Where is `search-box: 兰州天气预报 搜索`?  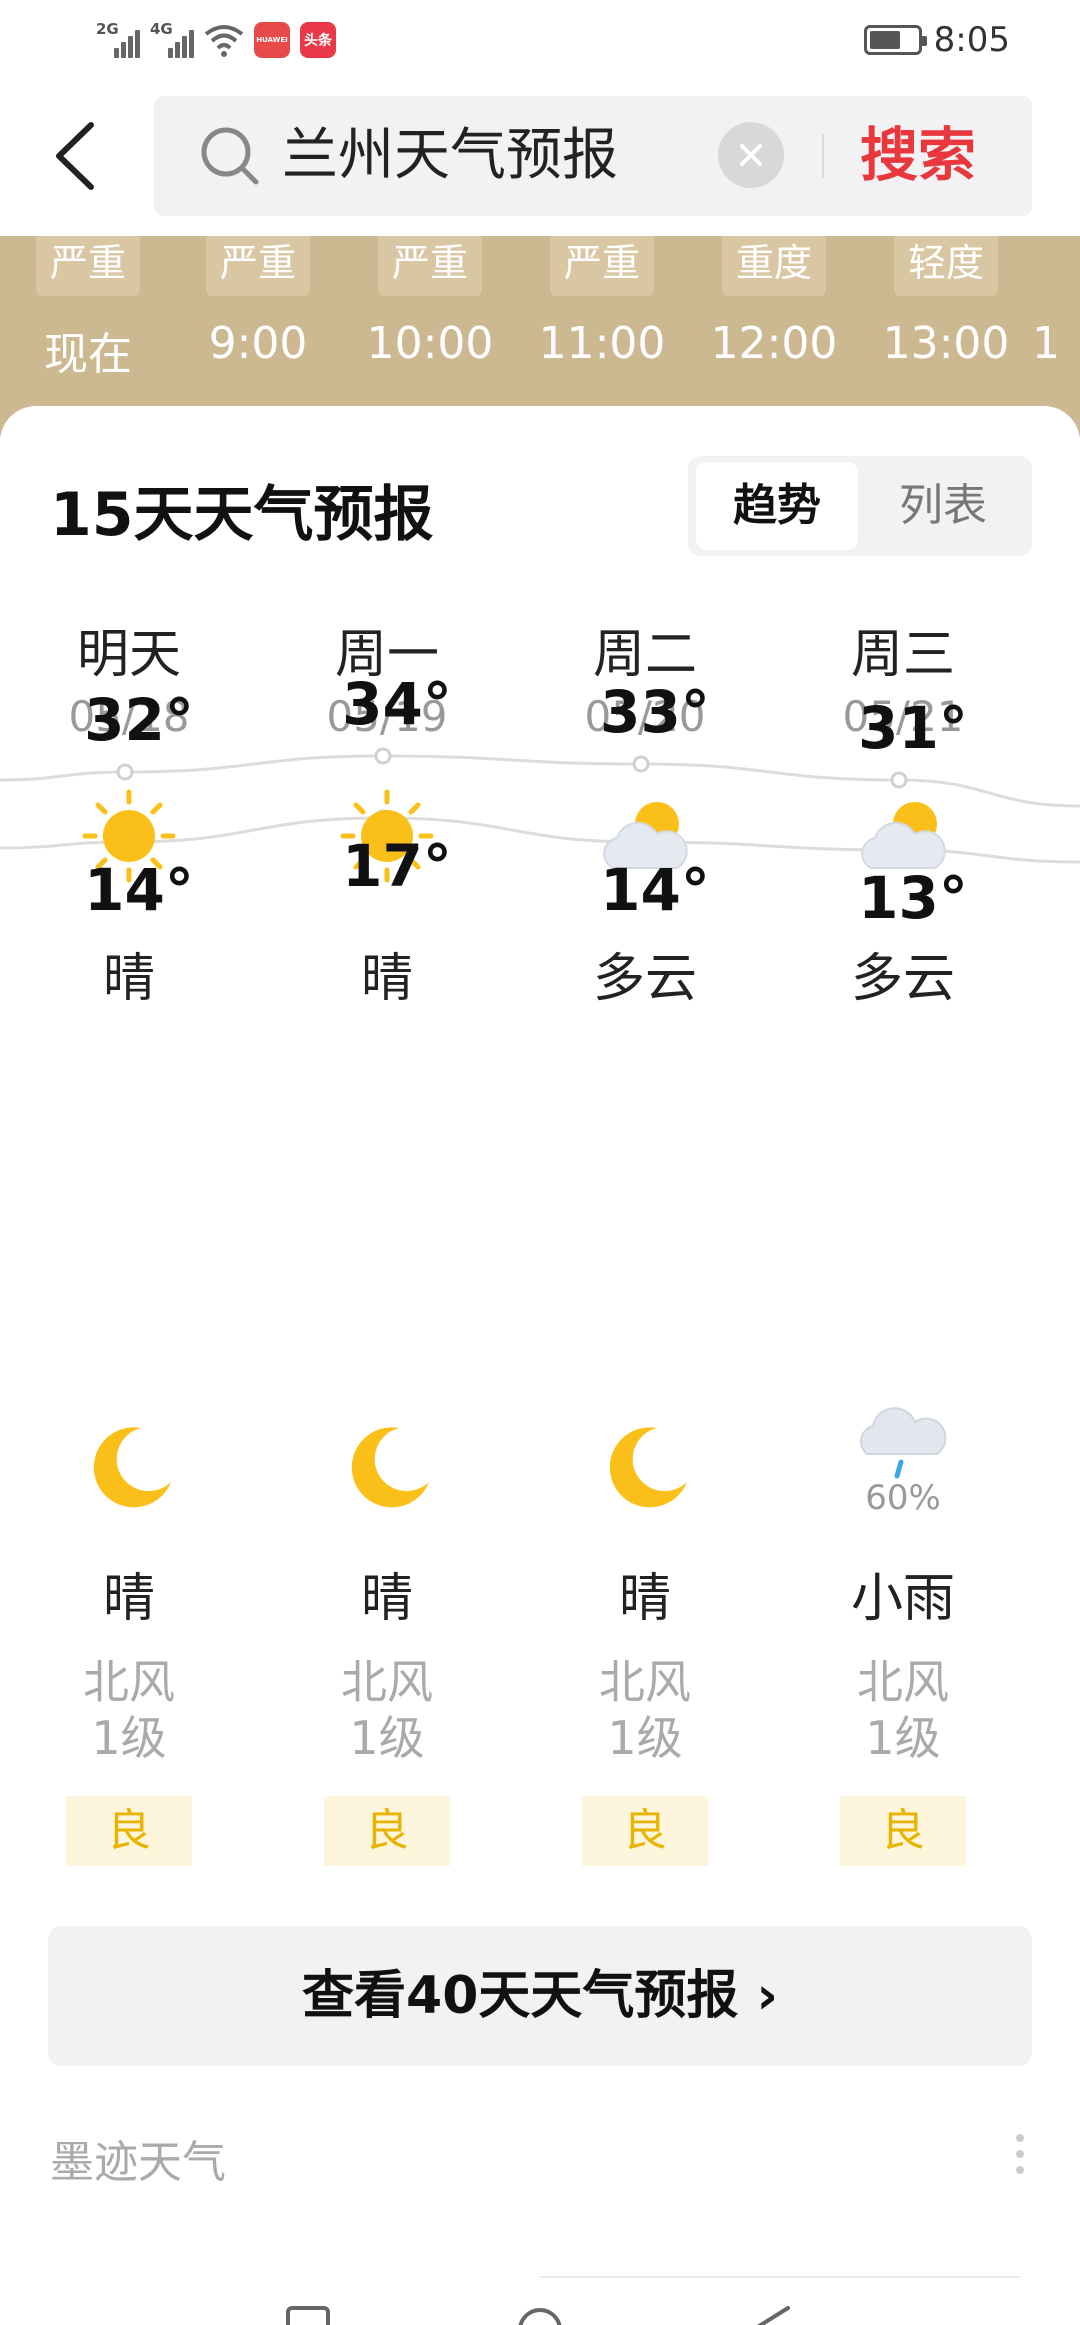
search-box: 兰州天气预报 搜索 is located at coordinates (593, 156).